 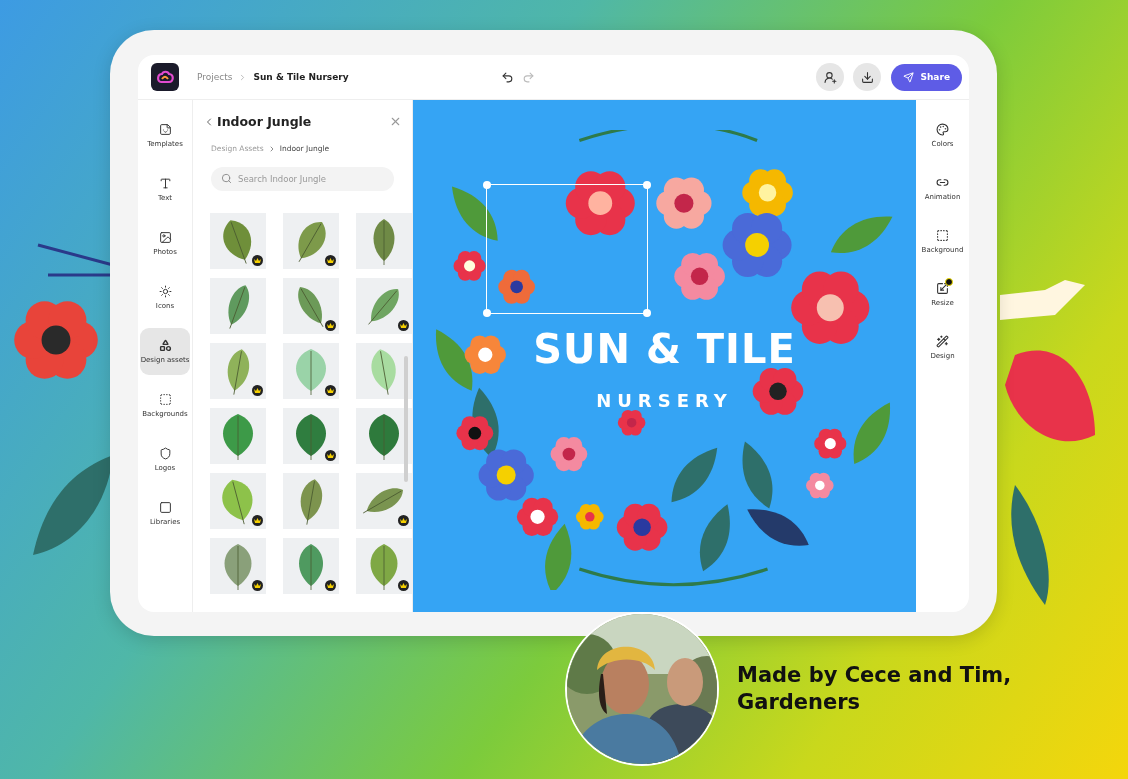 What do you see at coordinates (909, 77) in the screenshot?
I see `paper-plane-icon` at bounding box center [909, 77].